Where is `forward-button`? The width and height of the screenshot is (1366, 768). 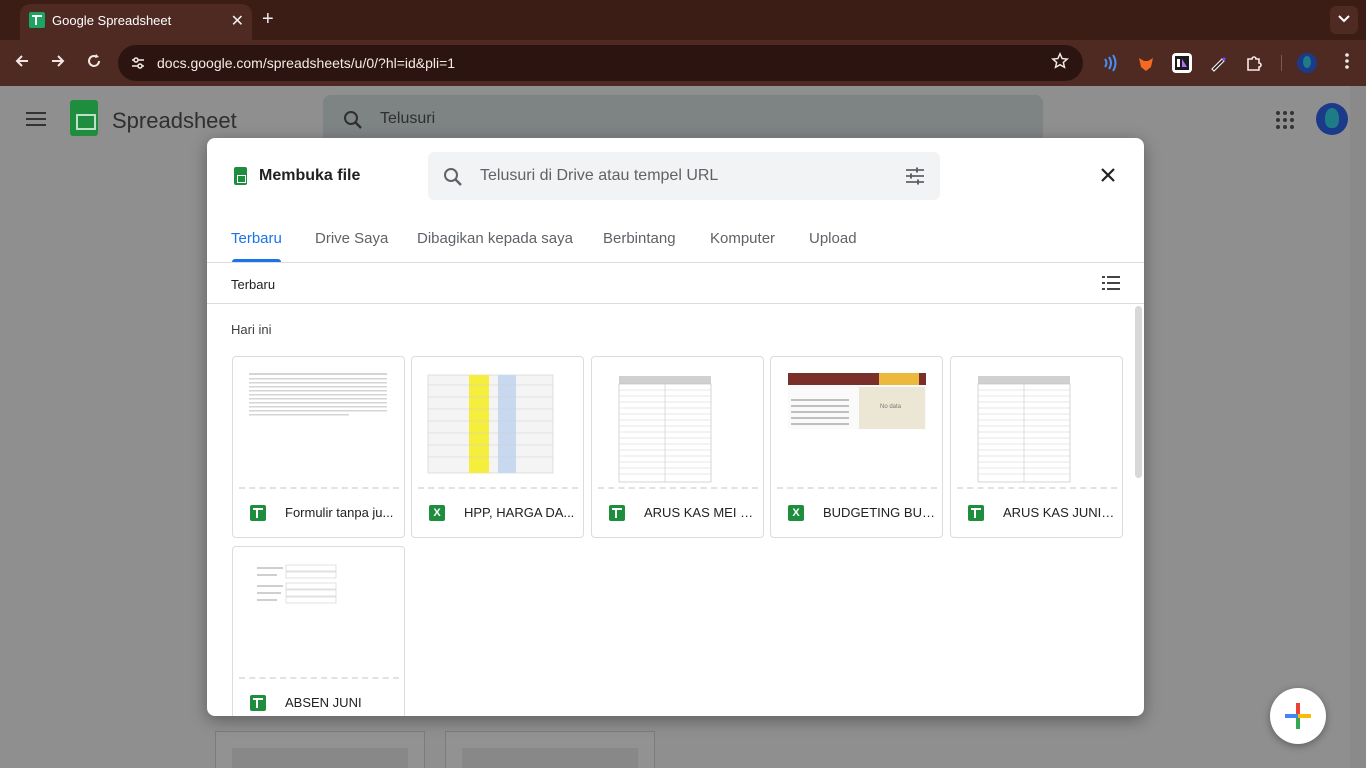
forward-button is located at coordinates (58, 63).